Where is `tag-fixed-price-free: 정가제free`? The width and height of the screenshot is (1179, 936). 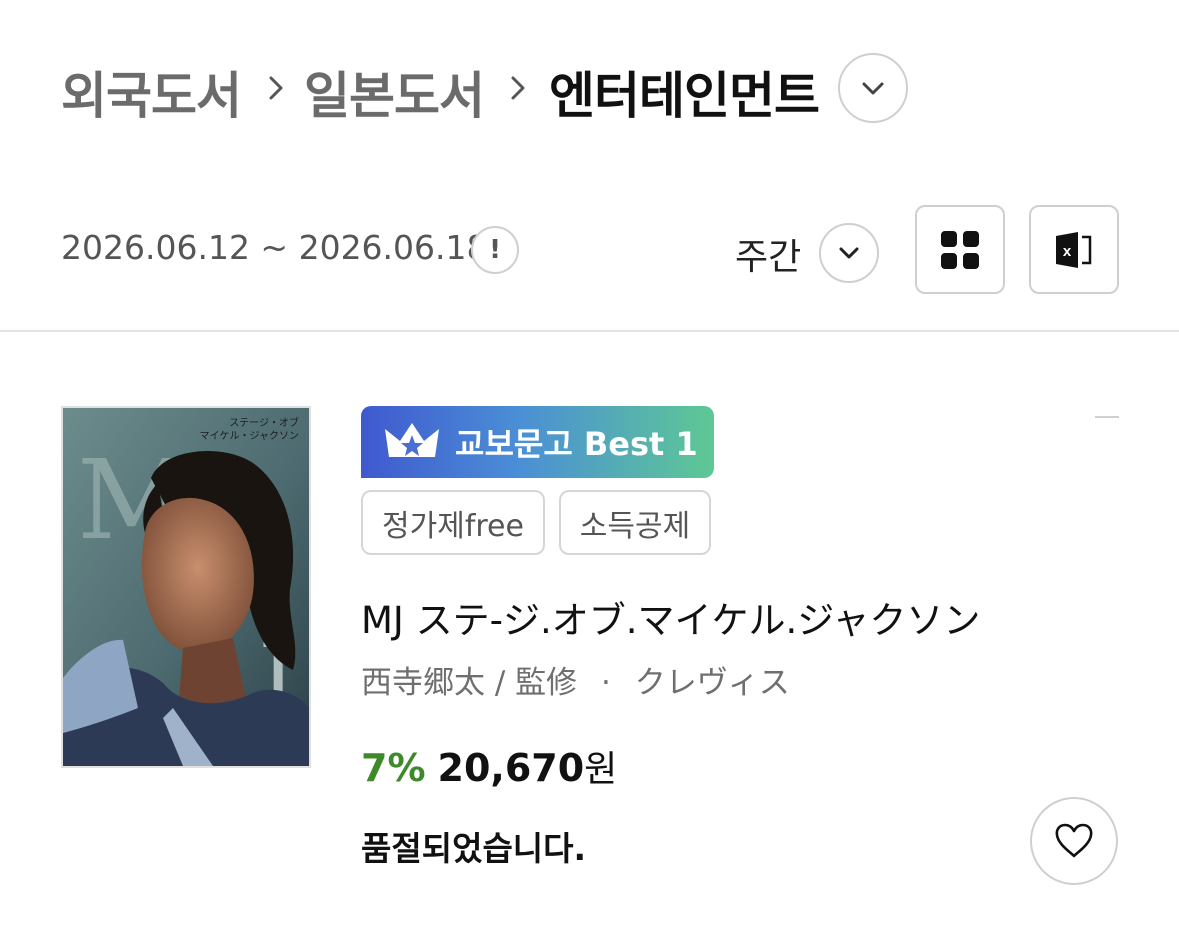 tag-fixed-price-free: 정가제free is located at coordinates (453, 522).